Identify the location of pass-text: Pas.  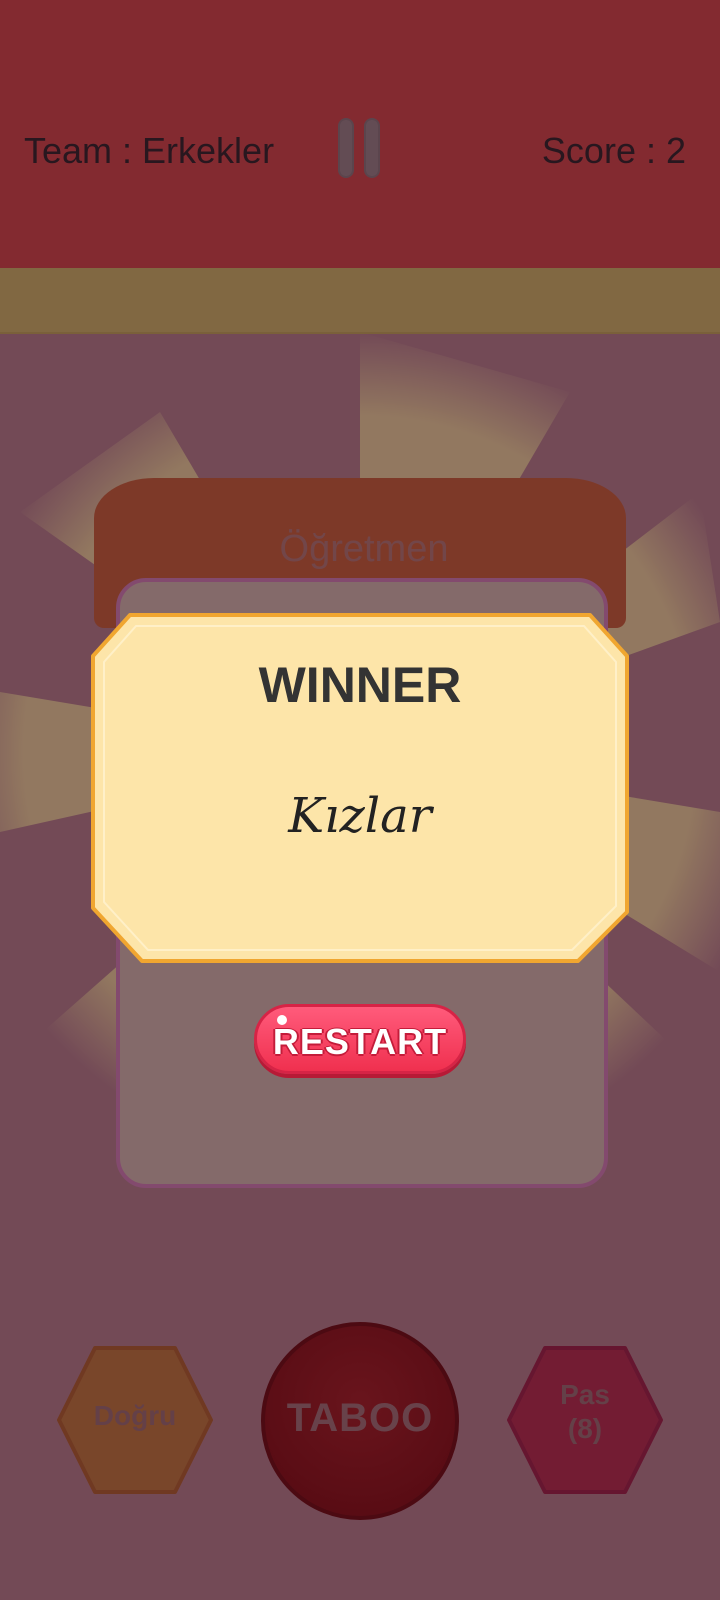
(585, 1394).